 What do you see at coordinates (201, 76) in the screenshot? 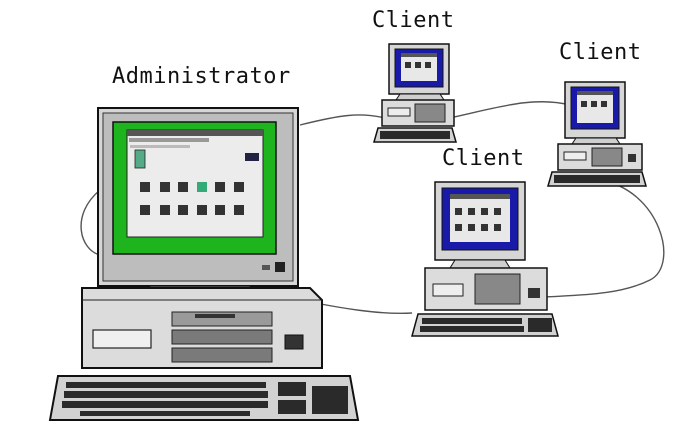
I see `administrator-label: Administrator` at bounding box center [201, 76].